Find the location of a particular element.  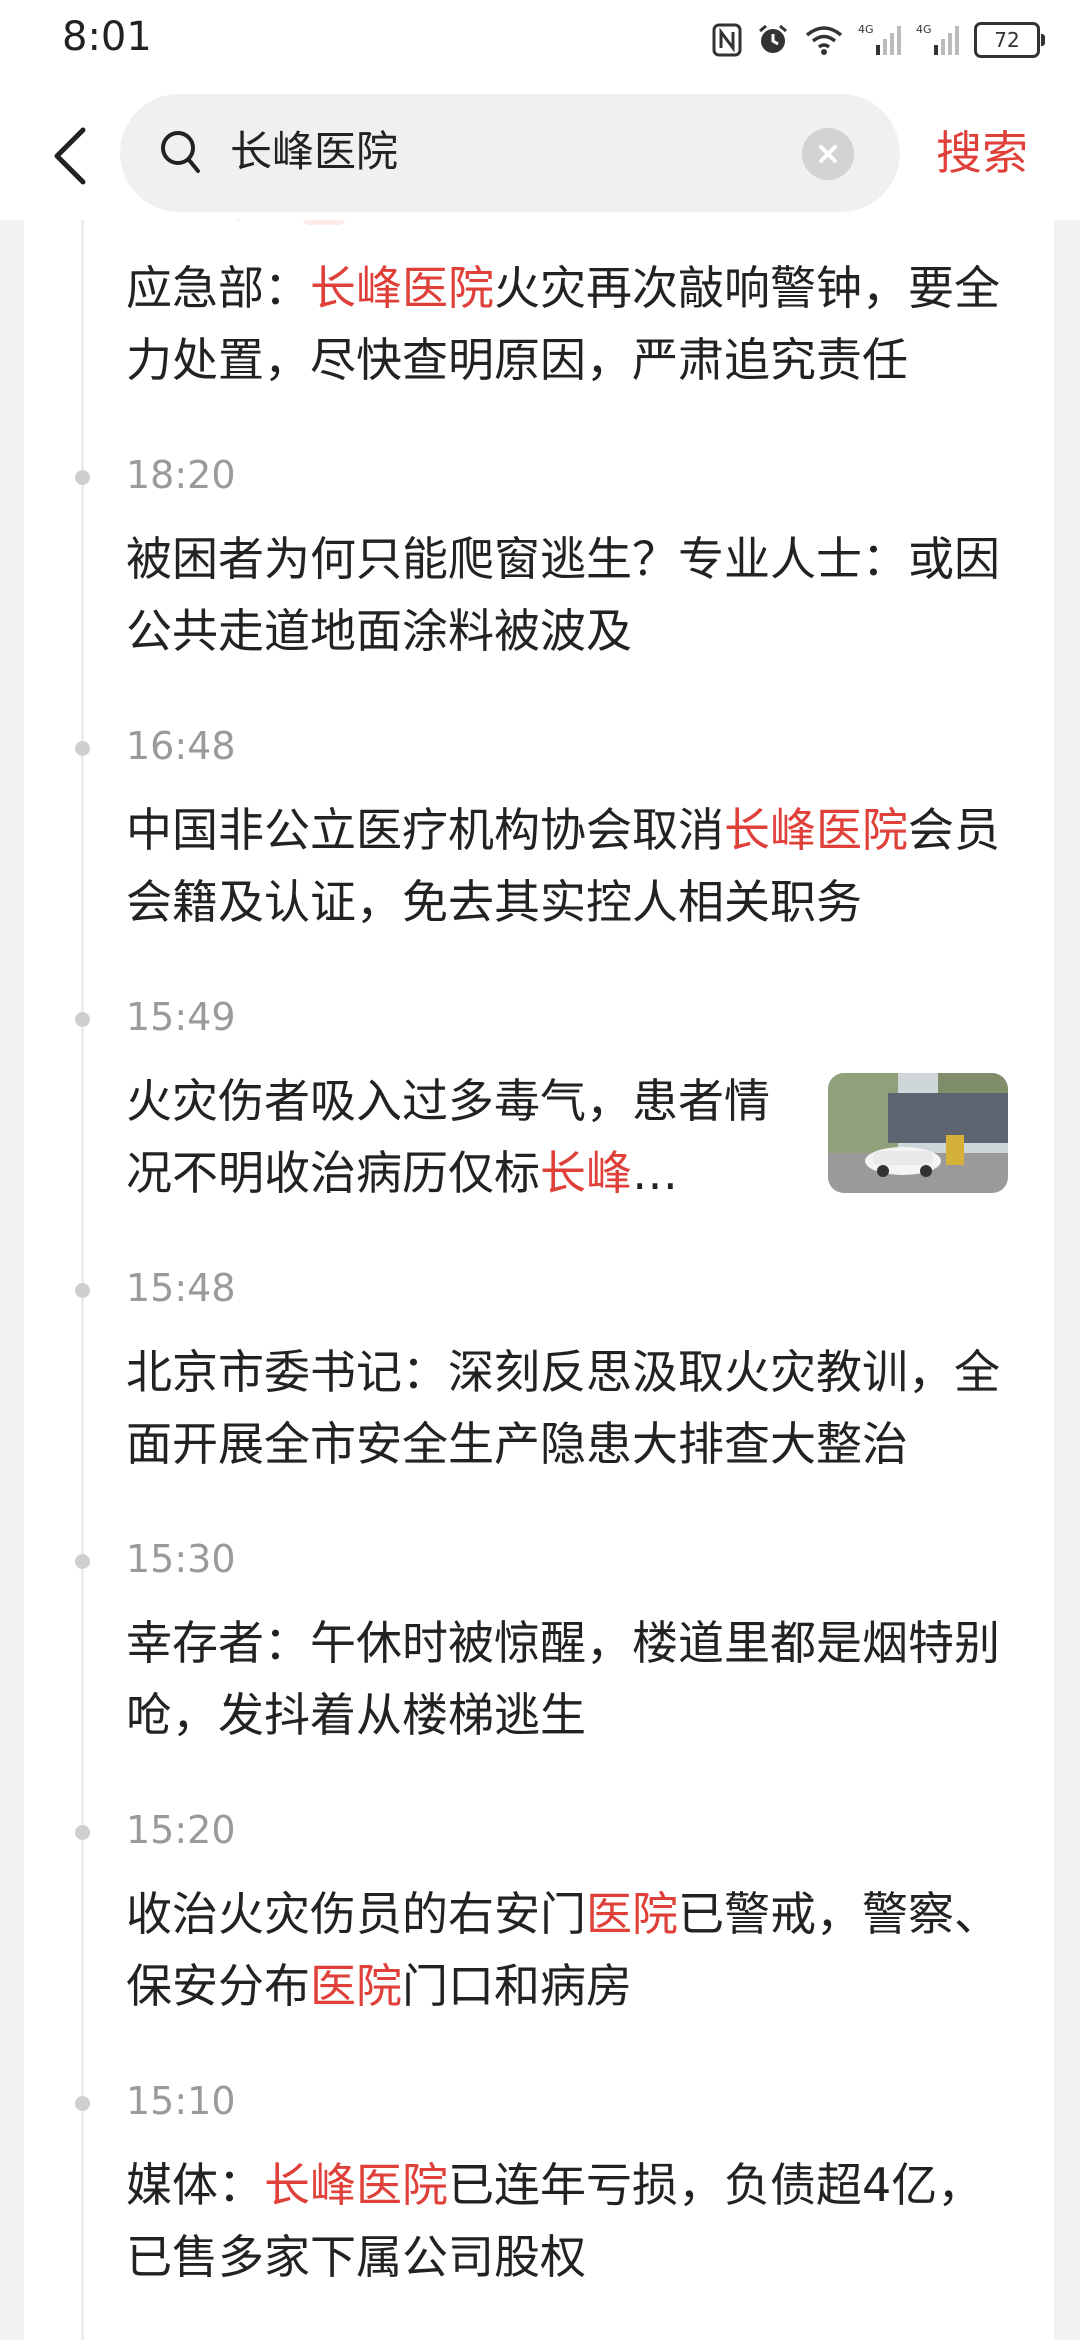

news-time: 15:10 is located at coordinates (181, 2101).